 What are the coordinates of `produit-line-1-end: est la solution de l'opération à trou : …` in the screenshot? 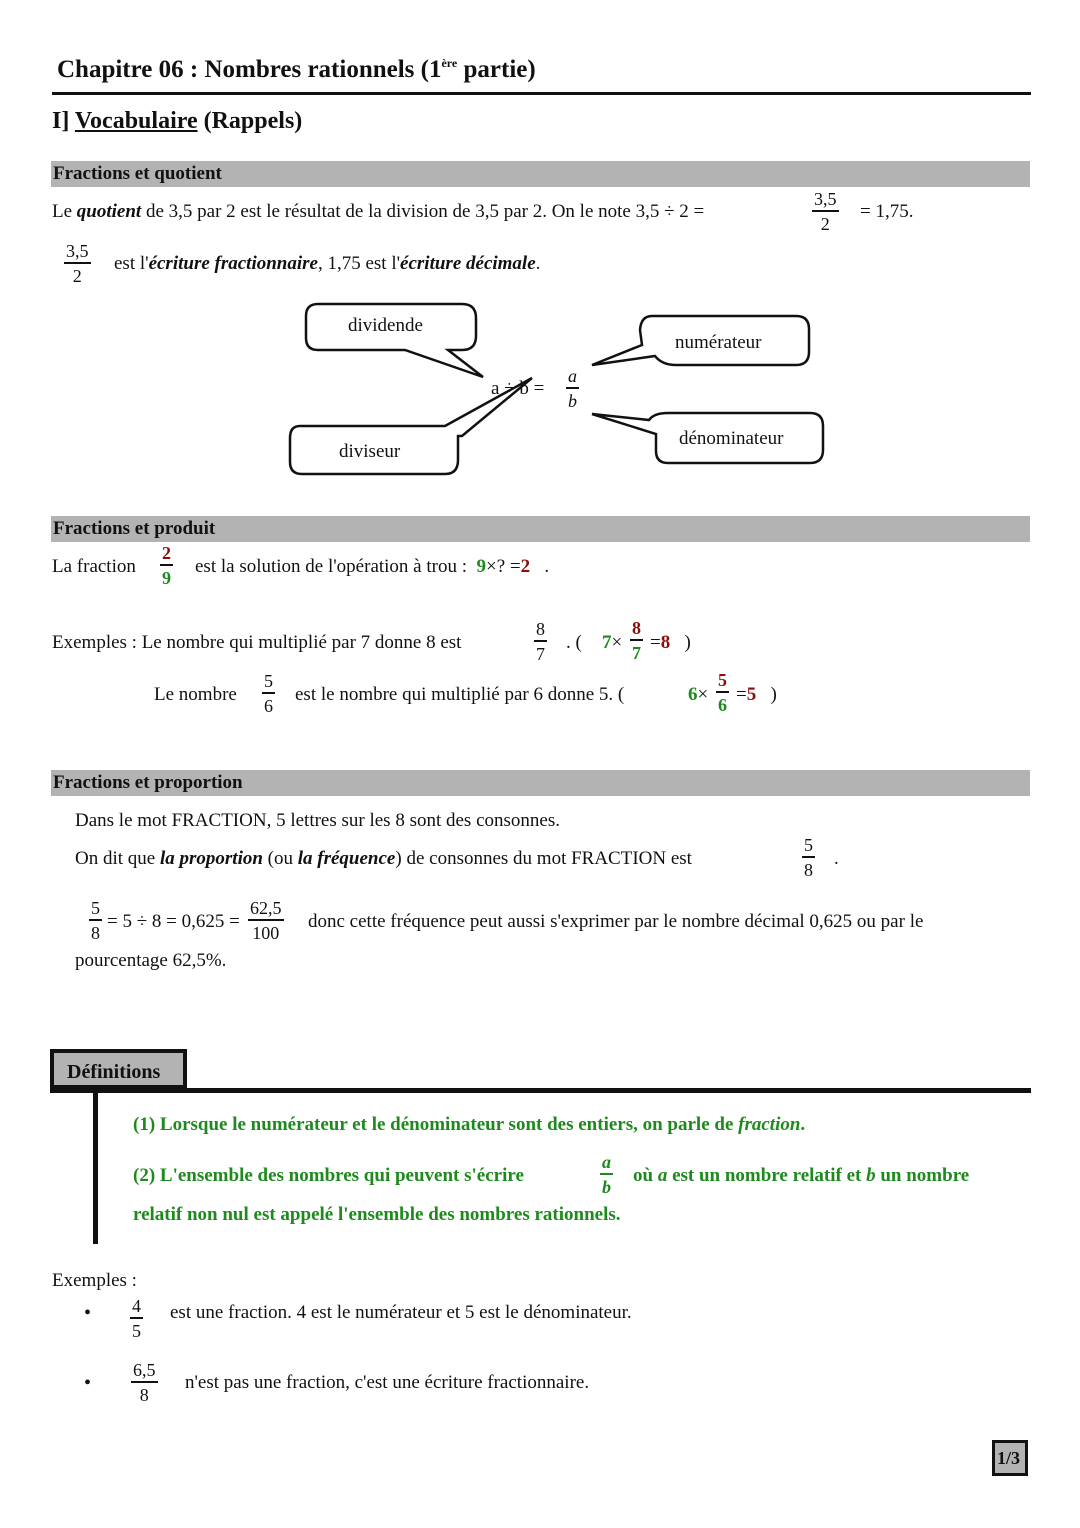 It's located at (372, 567).